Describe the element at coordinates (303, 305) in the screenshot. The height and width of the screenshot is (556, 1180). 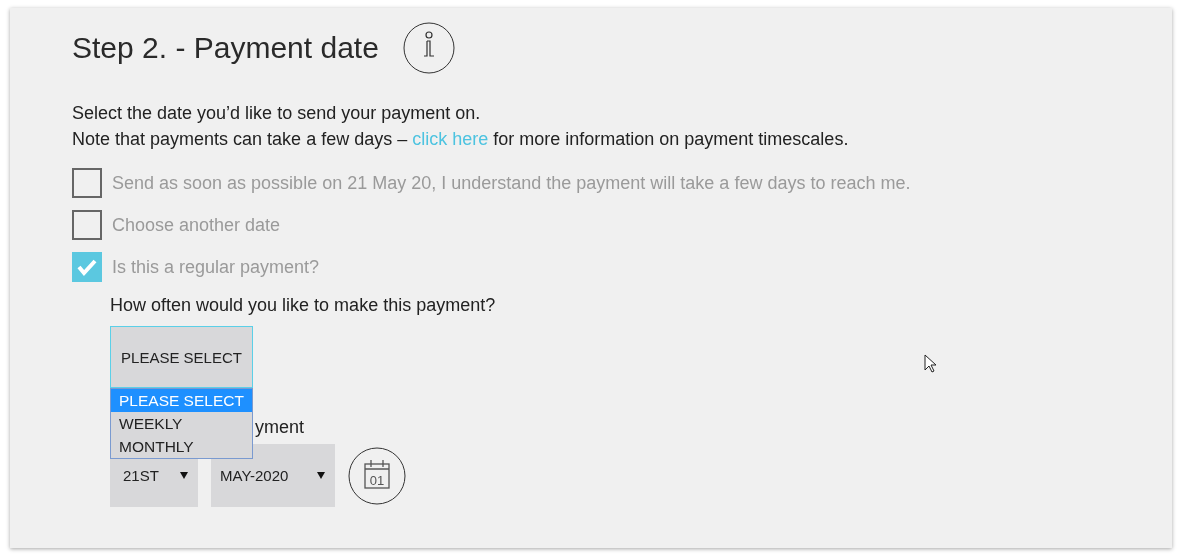
I see `frequency-question: How often would you like to make this payment?` at that location.